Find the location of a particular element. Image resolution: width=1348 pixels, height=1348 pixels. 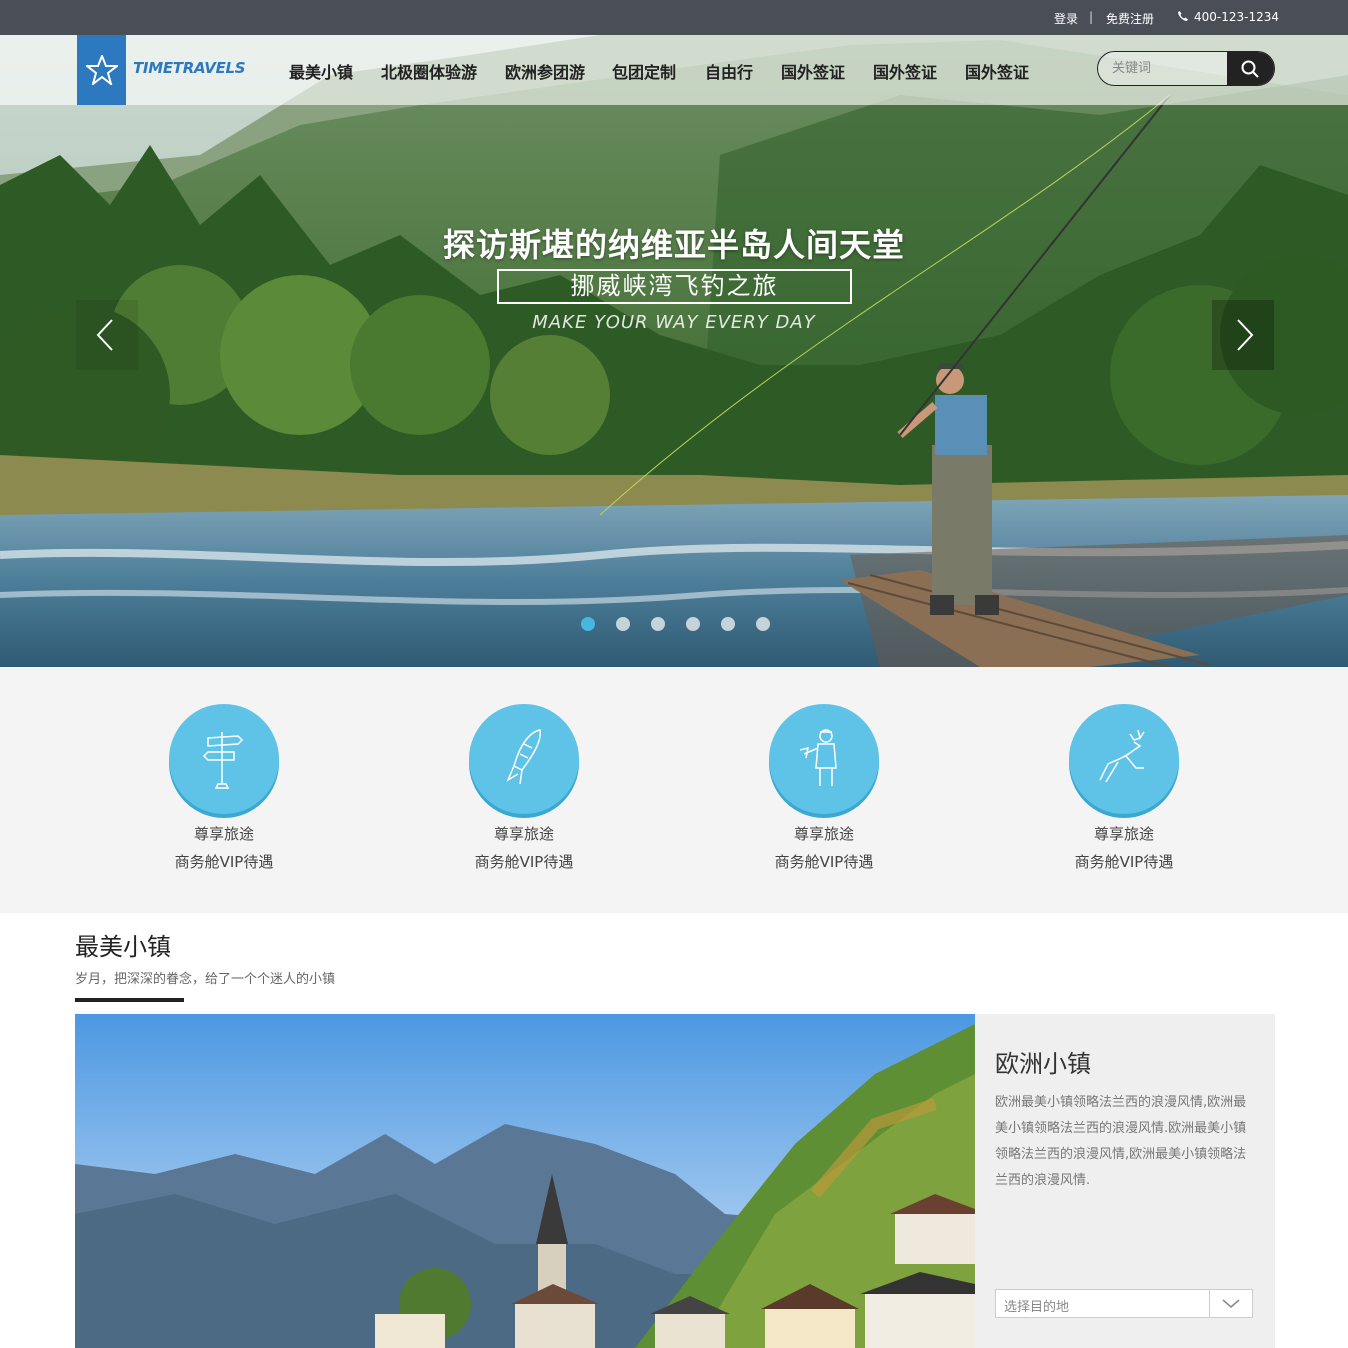

phone-number: 400-123-1234 is located at coordinates (1237, 17).